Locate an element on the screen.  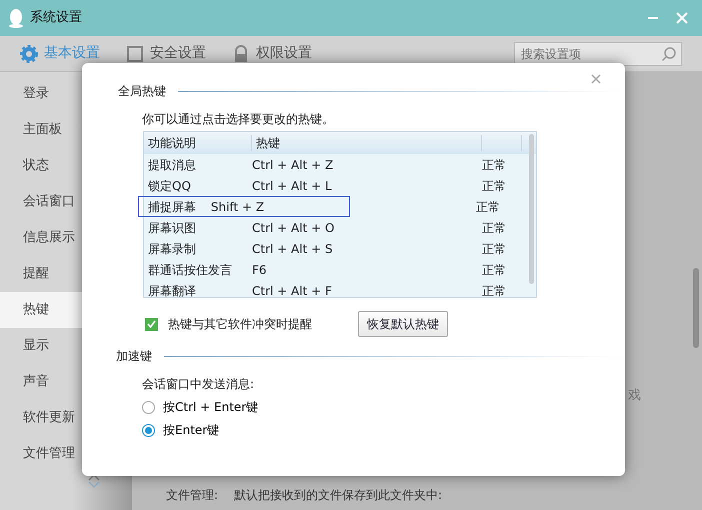
scroll-down-icon is located at coordinates (94, 484).